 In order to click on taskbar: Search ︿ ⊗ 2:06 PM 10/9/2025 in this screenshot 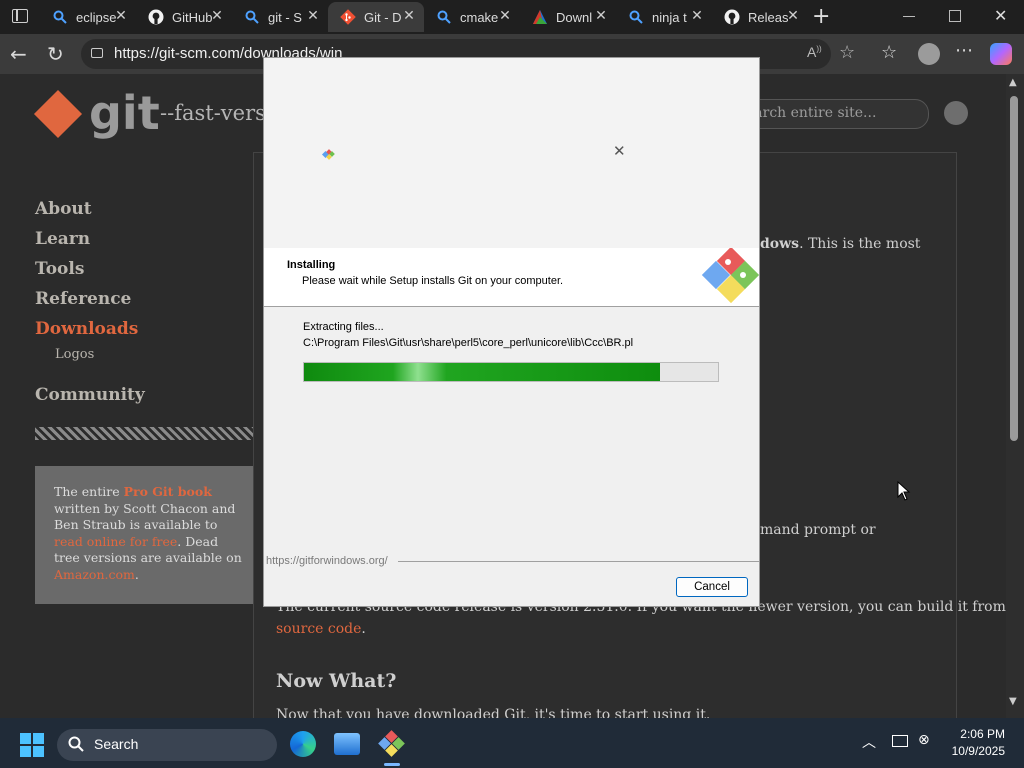, I will do `click(512, 743)`.